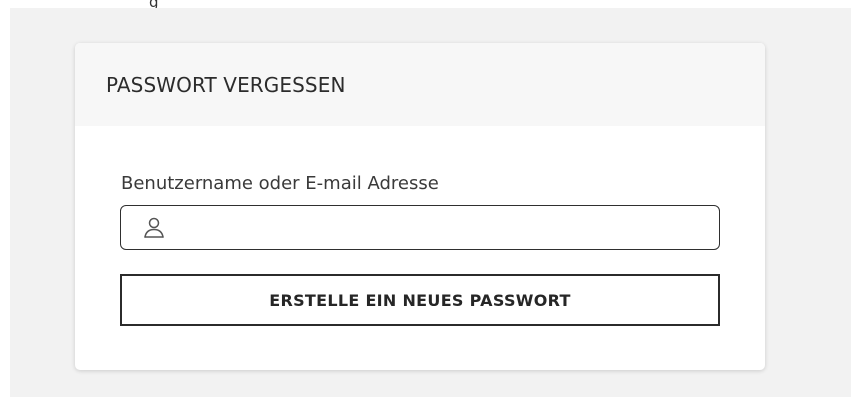 The height and width of the screenshot is (397, 851). I want to click on username-email-label: Benutzername oder E-mail Adresse, so click(280, 183).